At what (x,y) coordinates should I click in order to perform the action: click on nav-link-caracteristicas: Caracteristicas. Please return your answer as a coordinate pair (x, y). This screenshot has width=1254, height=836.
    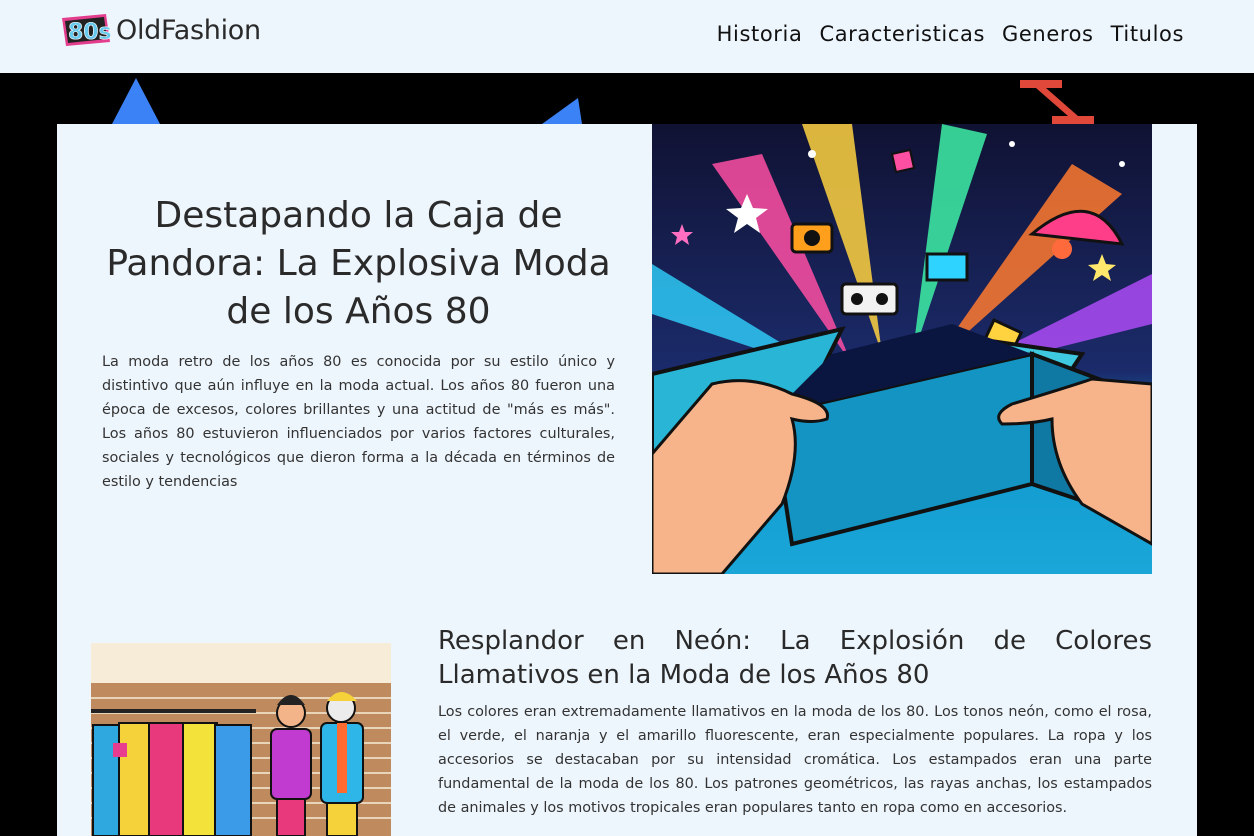
    Looking at the image, I should click on (902, 34).